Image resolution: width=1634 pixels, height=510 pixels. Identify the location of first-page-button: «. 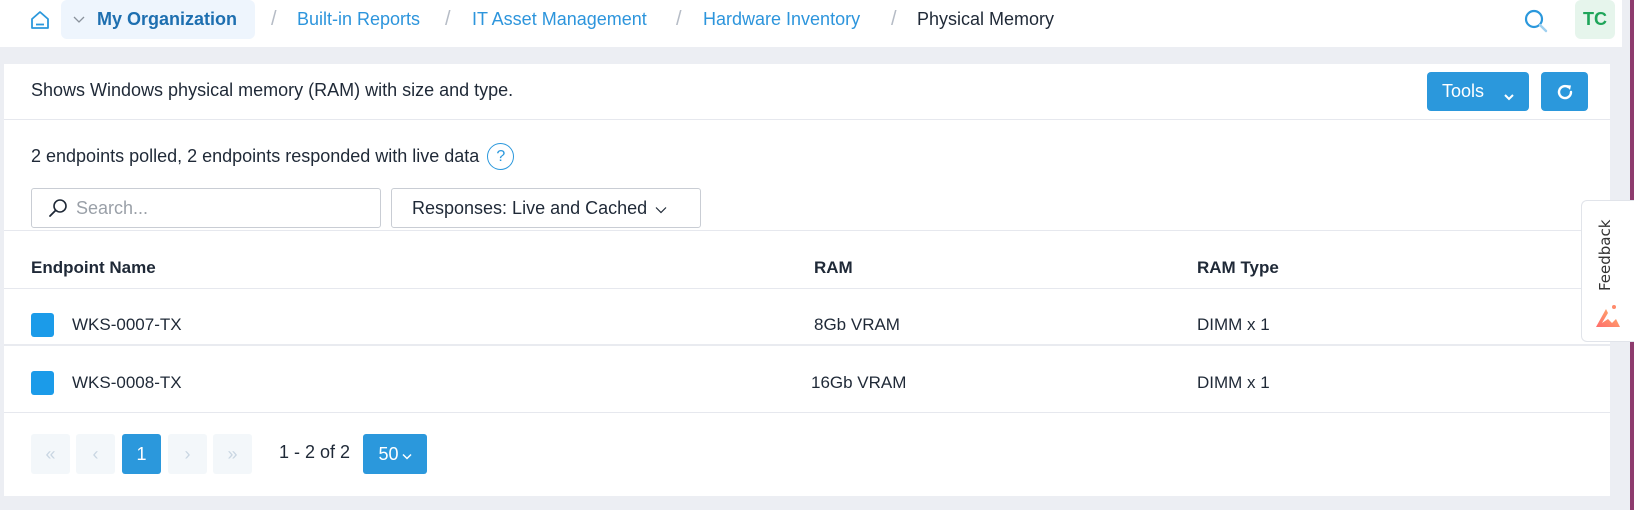
(50, 454).